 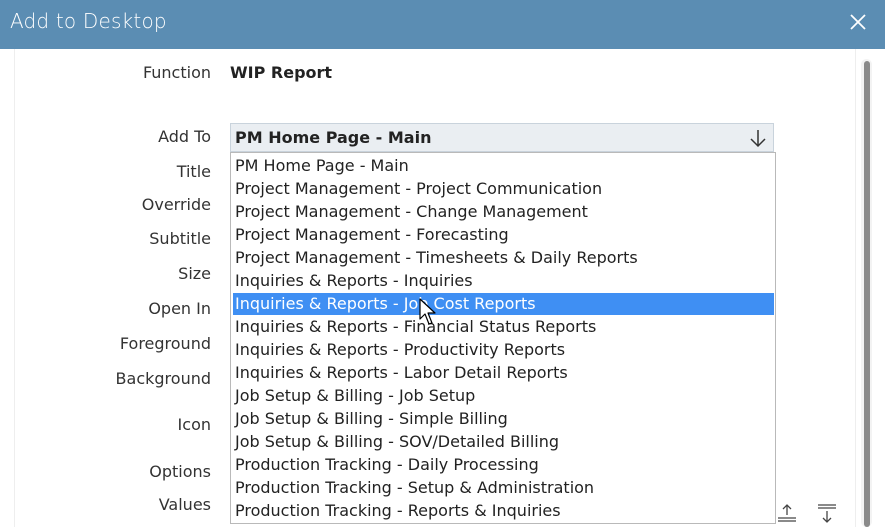 I want to click on foreground-label: Foreground, so click(x=165, y=343).